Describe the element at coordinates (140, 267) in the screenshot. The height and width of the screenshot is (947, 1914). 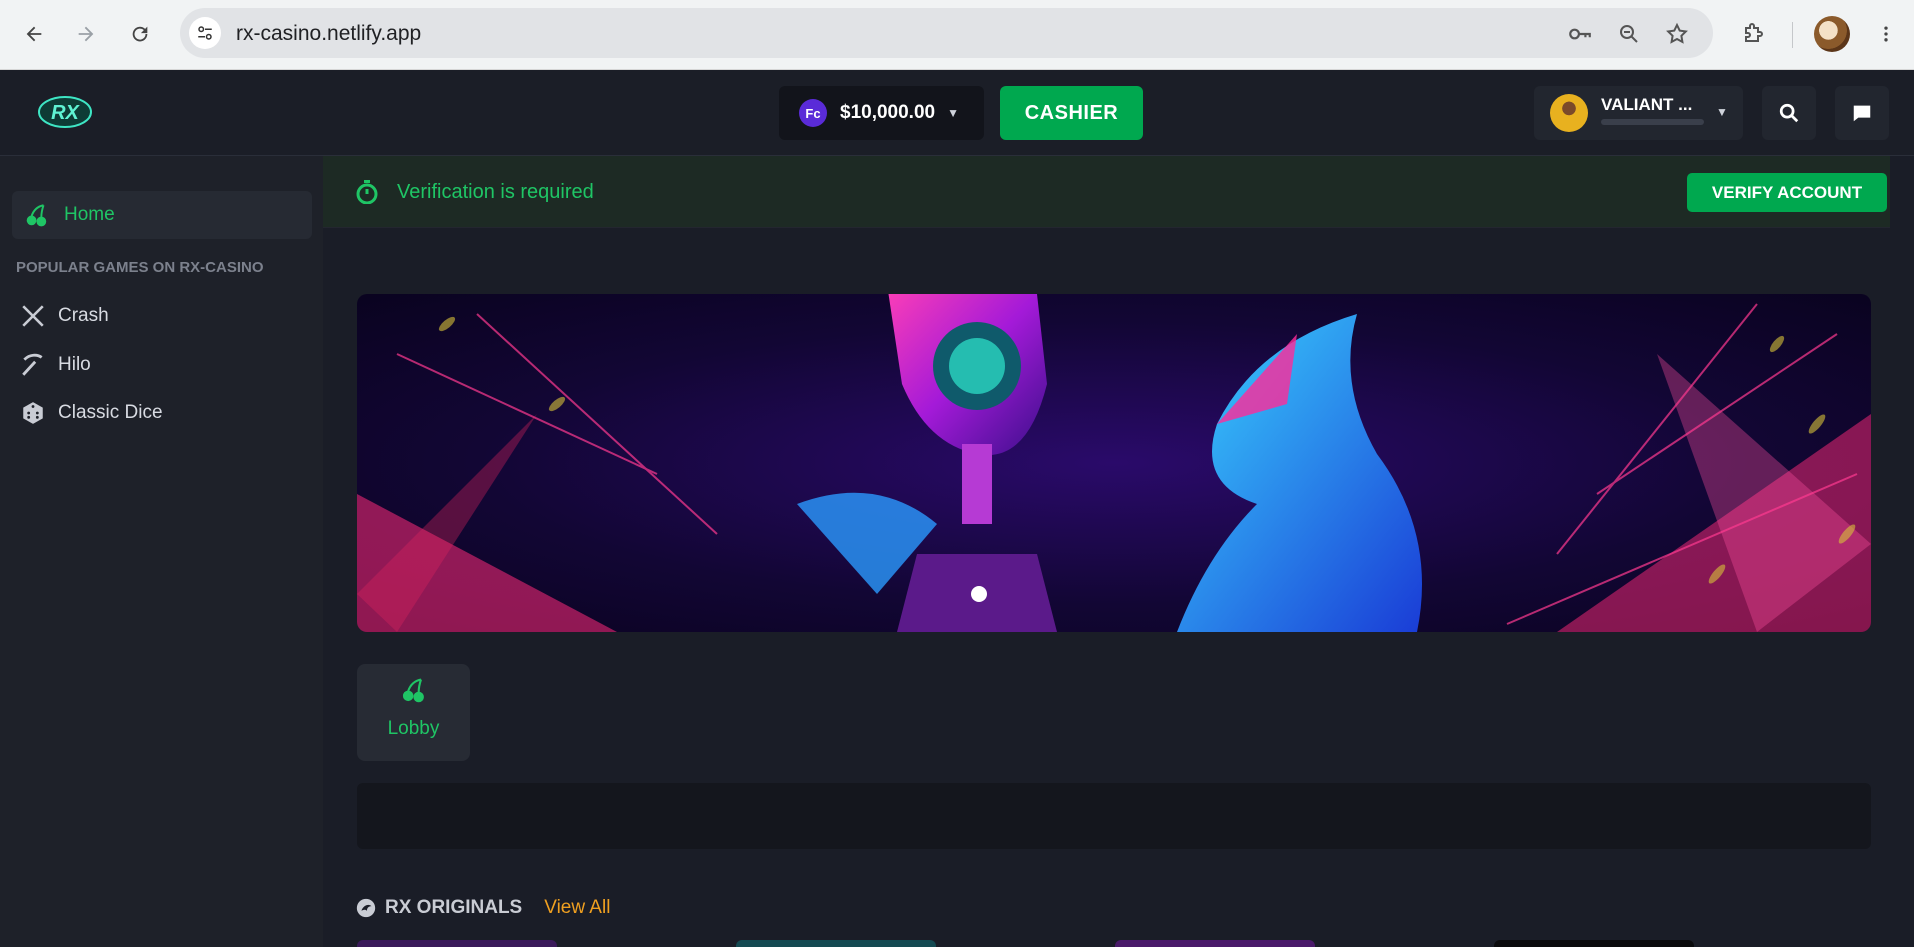
I see `sidebar-section-heading: POPULAR GAMES ON RX-CASINO` at that location.